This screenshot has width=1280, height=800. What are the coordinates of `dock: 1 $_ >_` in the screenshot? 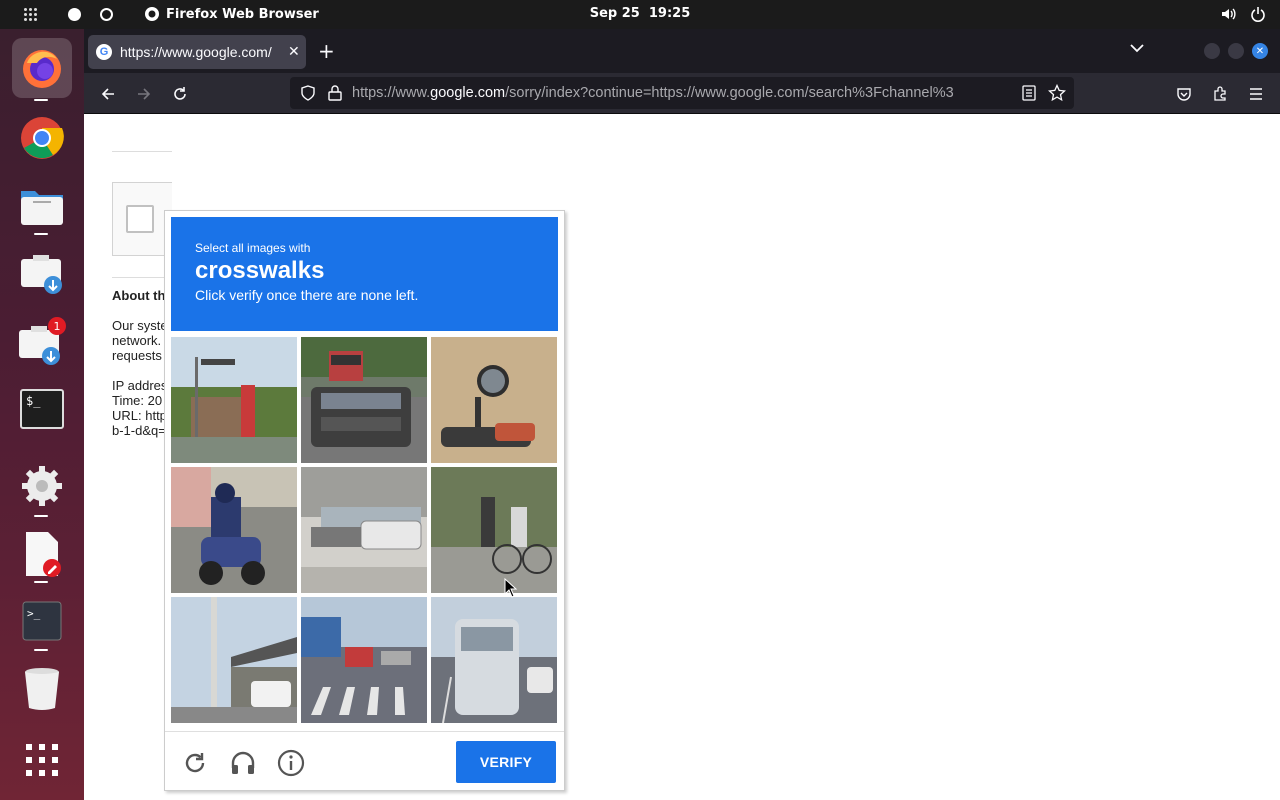 It's located at (42, 414).